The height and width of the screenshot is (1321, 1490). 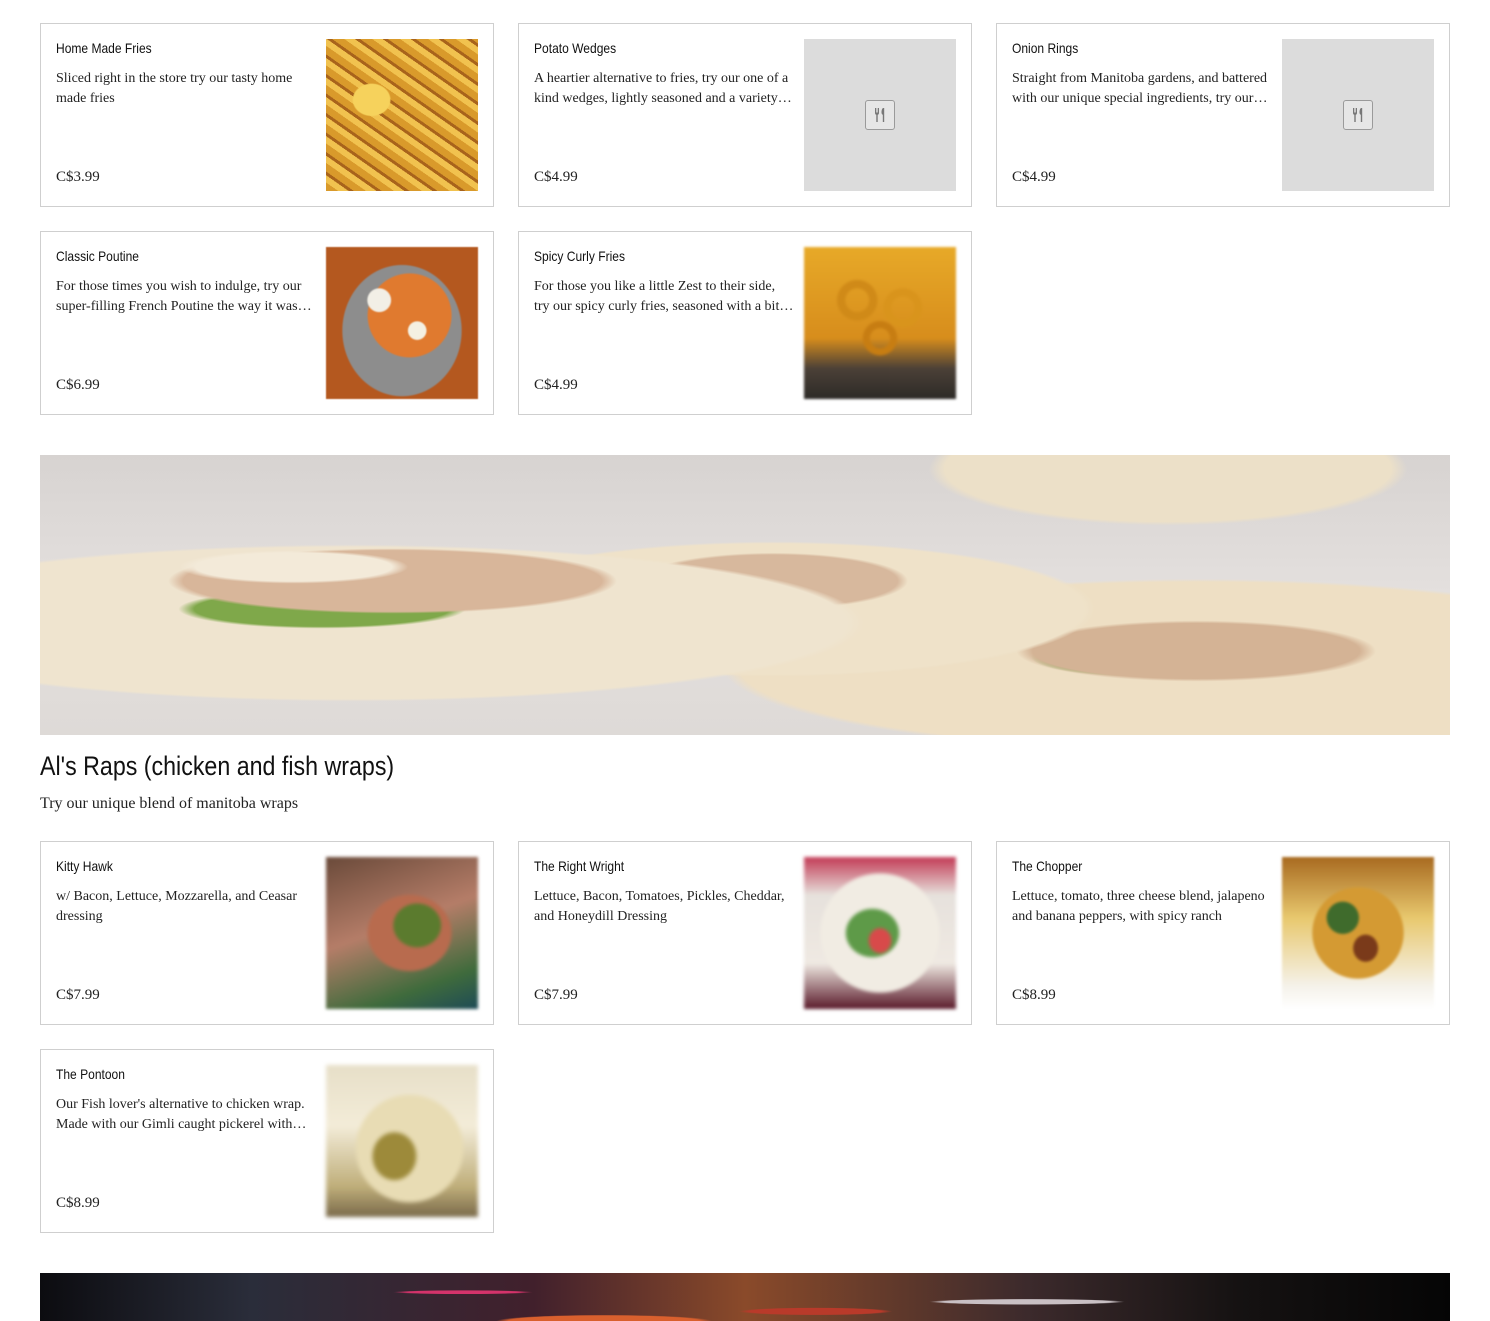 What do you see at coordinates (217, 766) in the screenshot?
I see `section-title: Al's Raps (chicken and fish wraps)` at bounding box center [217, 766].